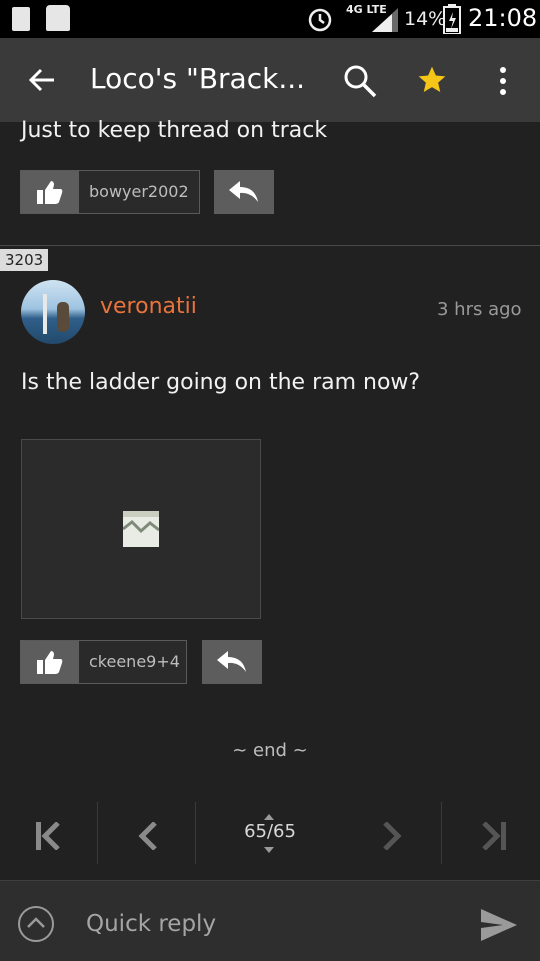 The image size is (540, 961). I want to click on prev-page-icon, so click(148, 836).